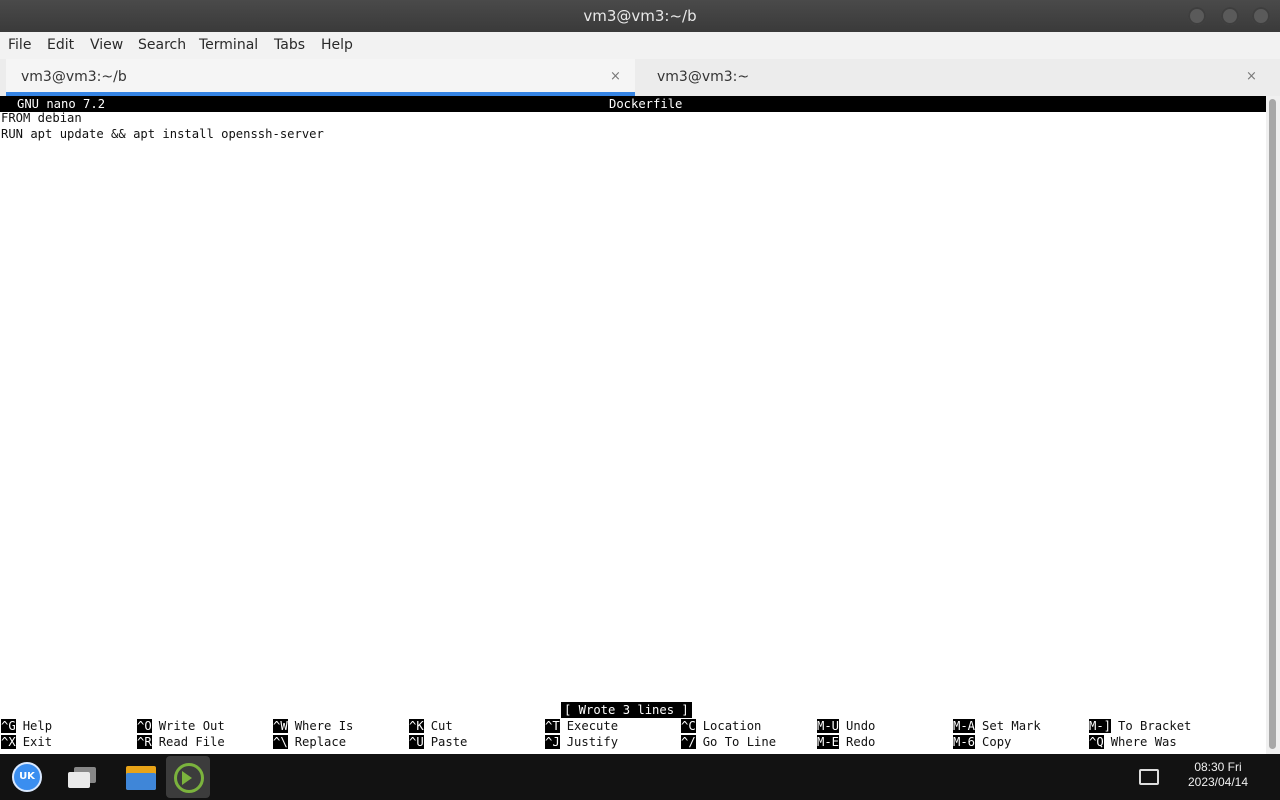  I want to click on shortcut-key: ^\, so click(280, 742).